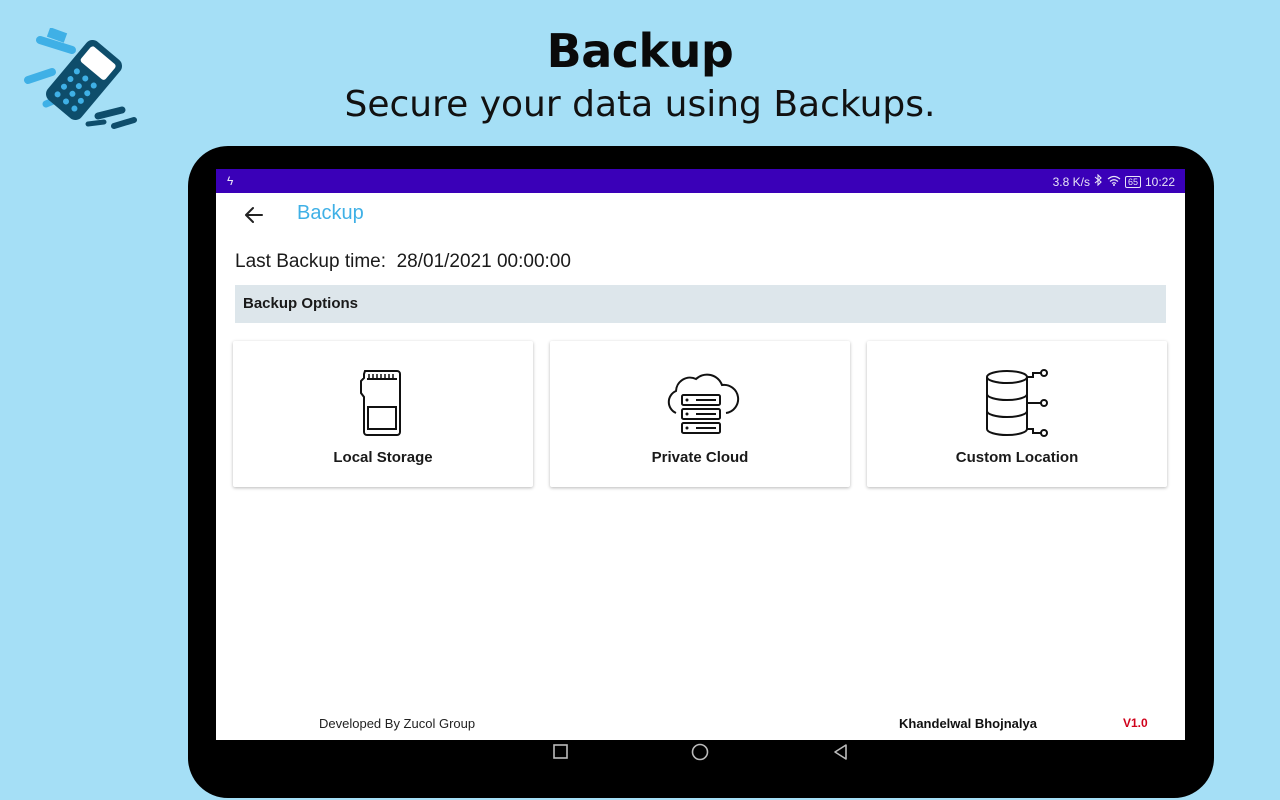 Image resolution: width=1280 pixels, height=800 pixels. What do you see at coordinates (1132, 181) in the screenshot?
I see `battery-icon: 65` at bounding box center [1132, 181].